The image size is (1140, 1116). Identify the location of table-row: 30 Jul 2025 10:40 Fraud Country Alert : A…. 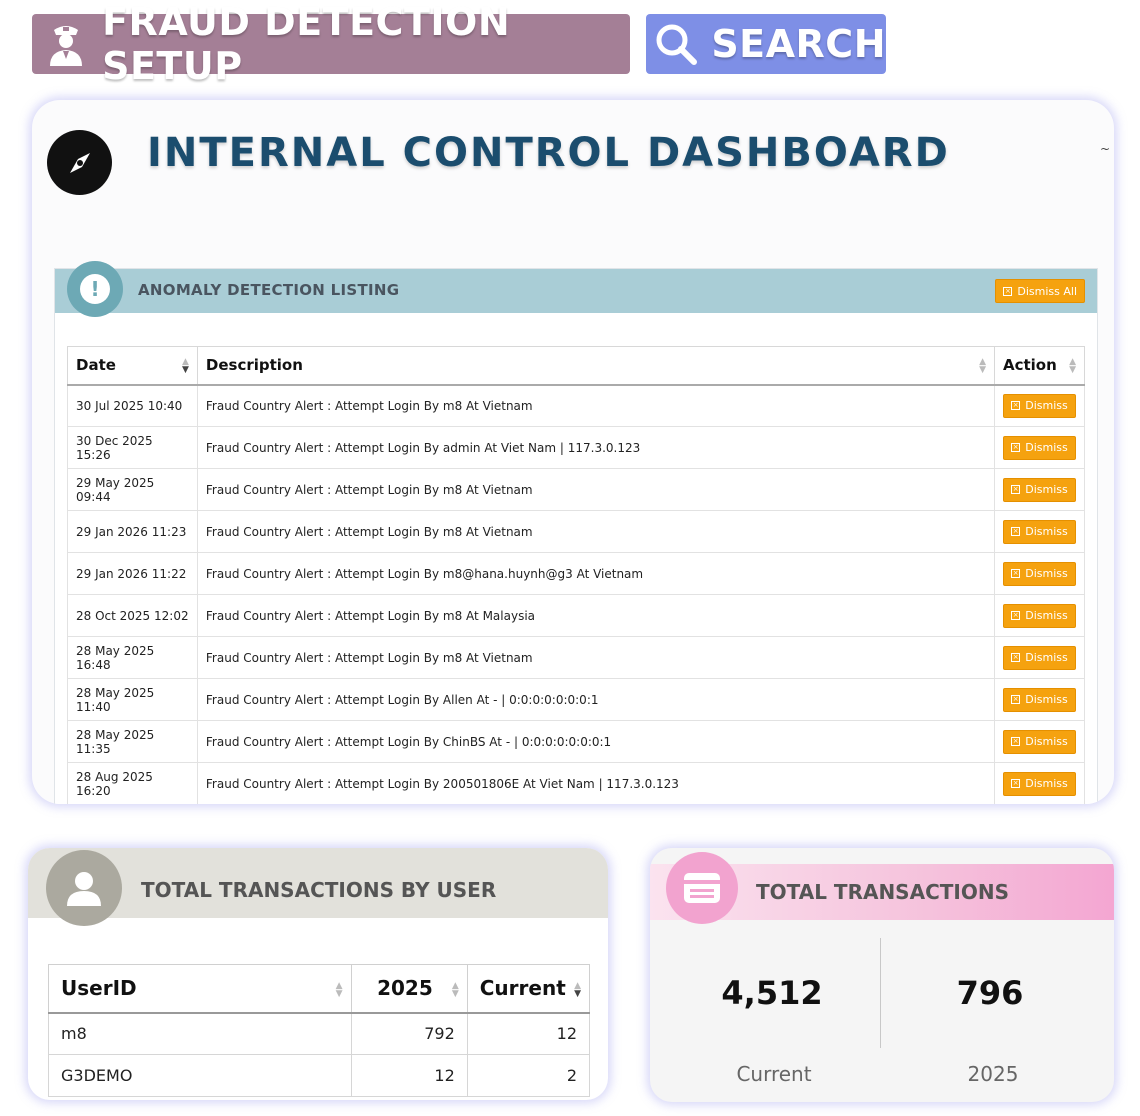
(576, 405).